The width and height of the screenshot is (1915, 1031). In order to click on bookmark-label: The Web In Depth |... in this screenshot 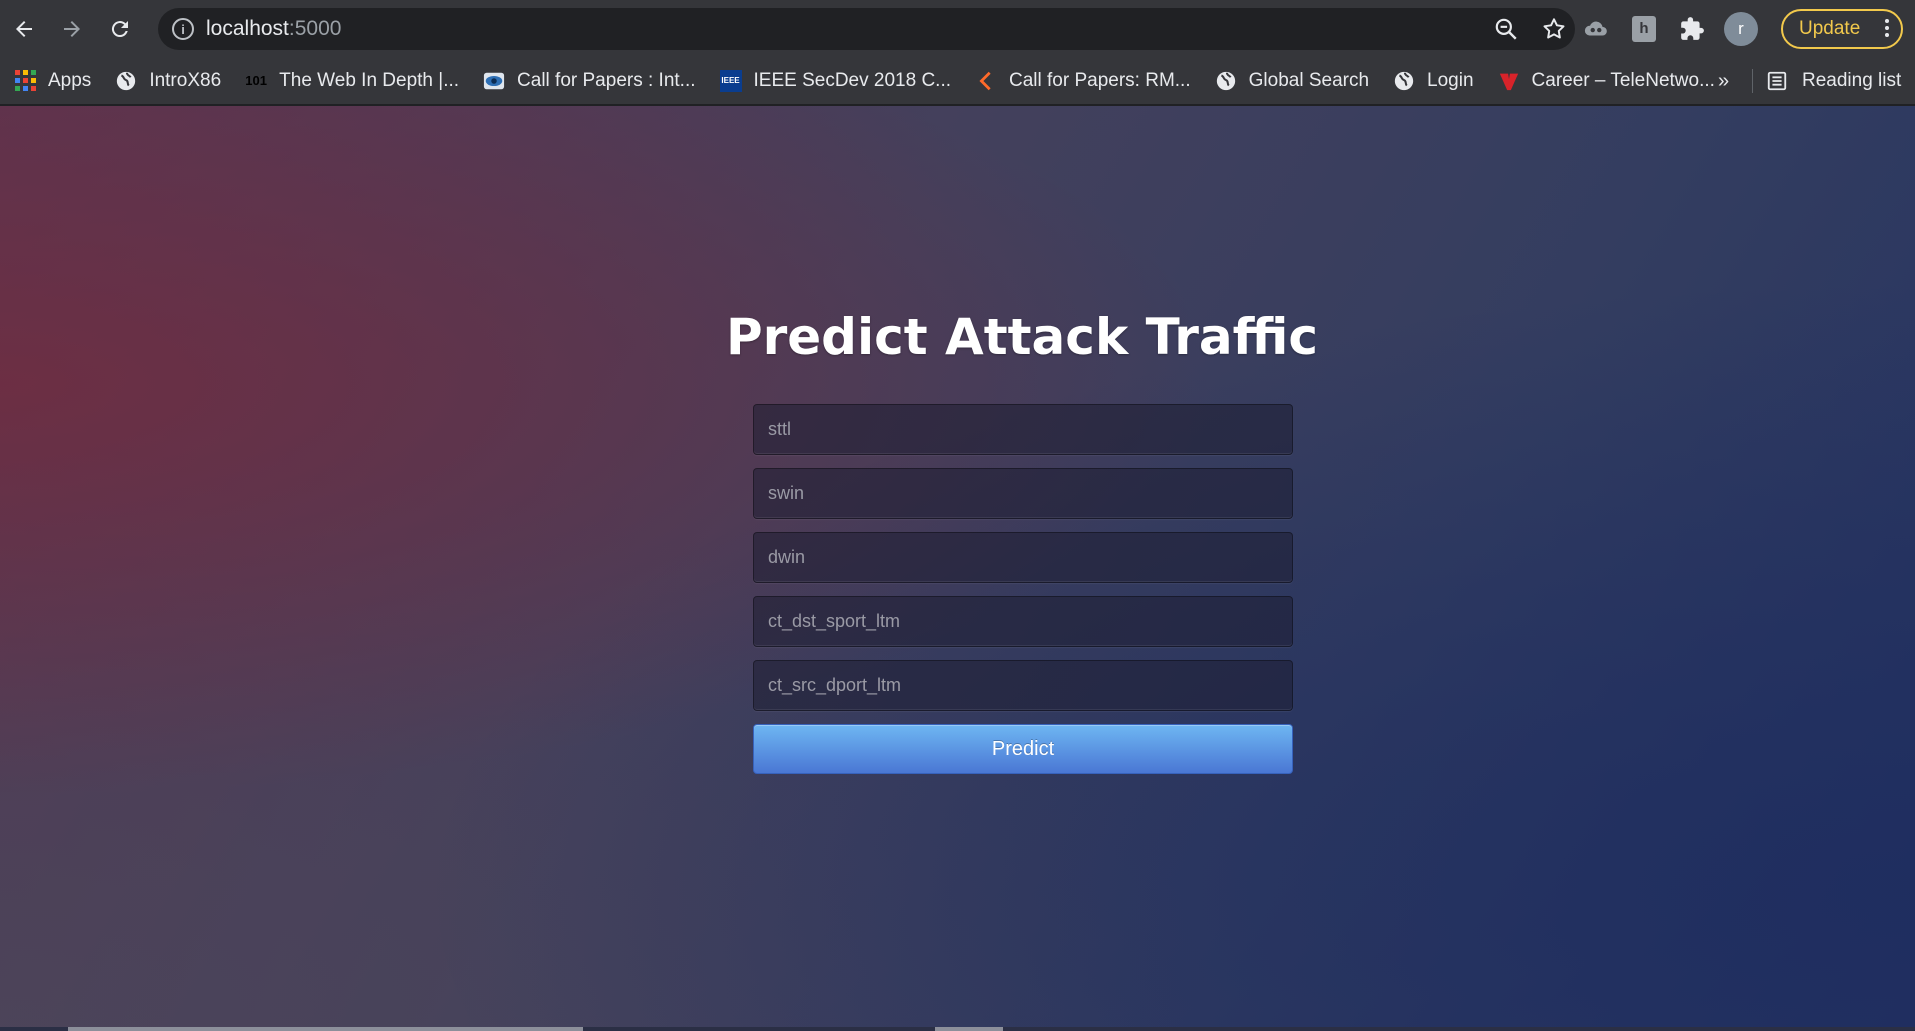, I will do `click(369, 80)`.